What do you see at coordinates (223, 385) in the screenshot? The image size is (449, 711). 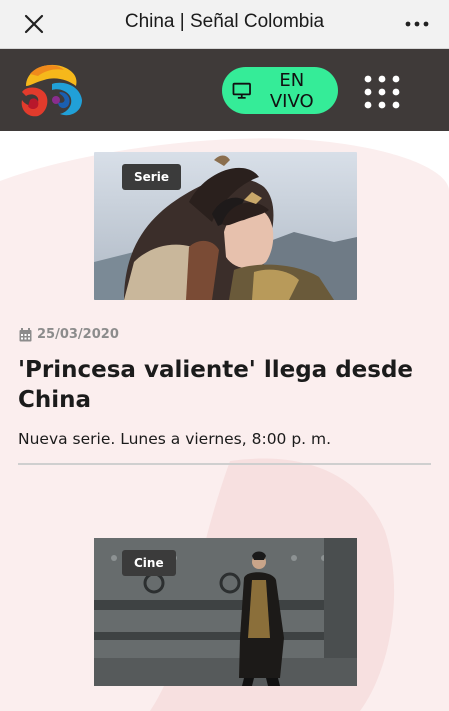 I see `article-title: 'Princesa valiente' llega desde China` at bounding box center [223, 385].